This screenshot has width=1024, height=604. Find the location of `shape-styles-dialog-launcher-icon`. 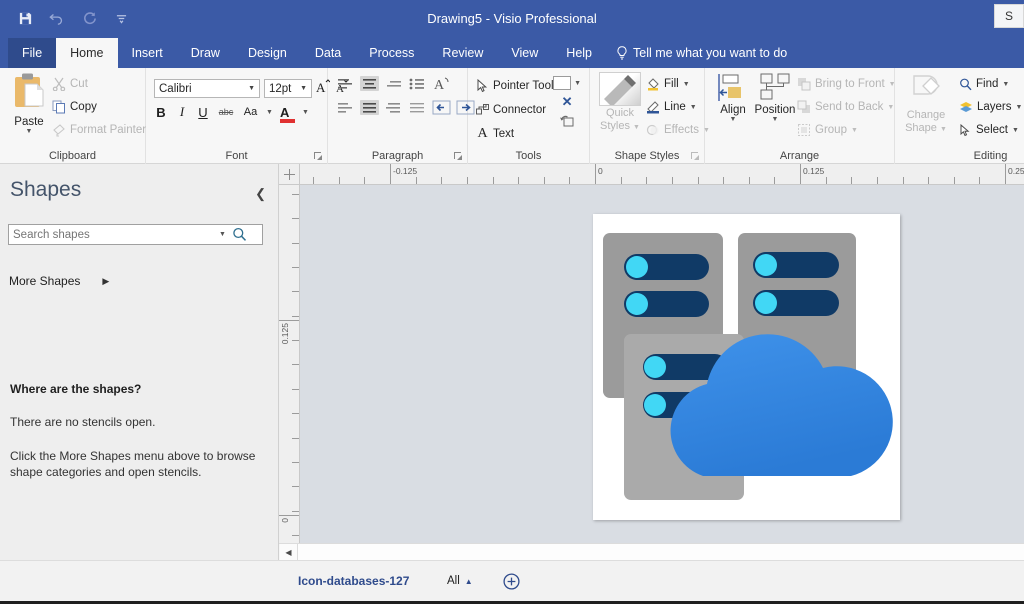

shape-styles-dialog-launcher-icon is located at coordinates (695, 156).